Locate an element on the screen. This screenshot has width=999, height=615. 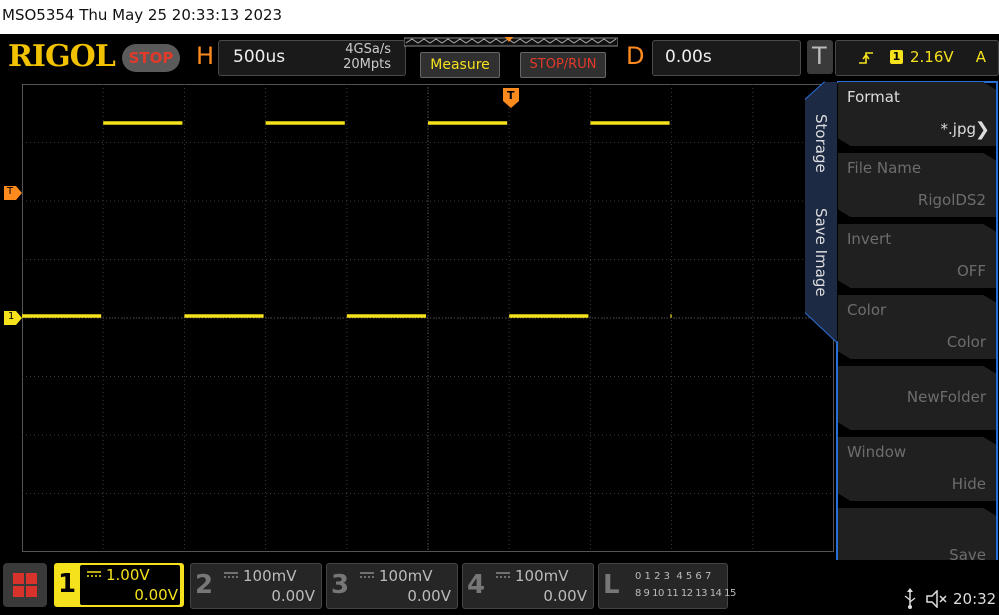
channel-3-scale: 100mV is located at coordinates (406, 576).